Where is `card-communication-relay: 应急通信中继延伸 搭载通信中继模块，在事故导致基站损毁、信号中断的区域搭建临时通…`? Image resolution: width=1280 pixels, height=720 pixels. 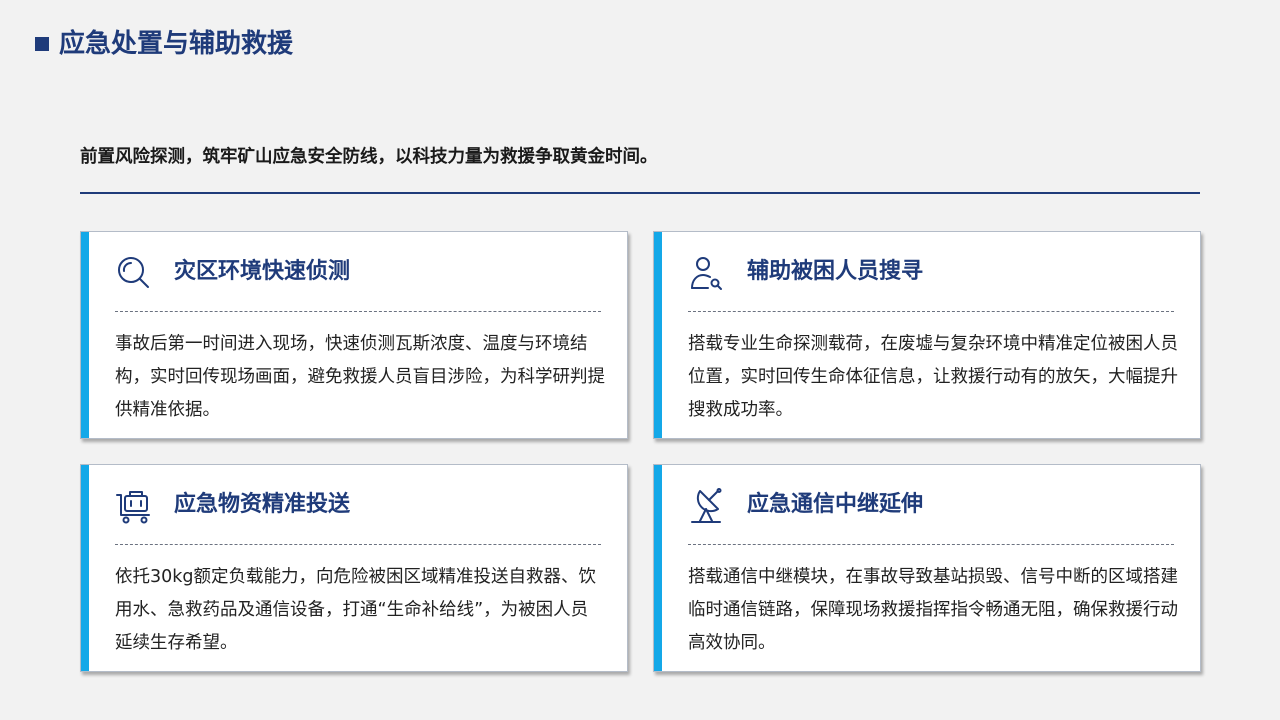
card-communication-relay: 应急通信中继延伸 搭载通信中继模块，在事故导致基站损毁、信号中断的区域搭建临时通… is located at coordinates (927, 568).